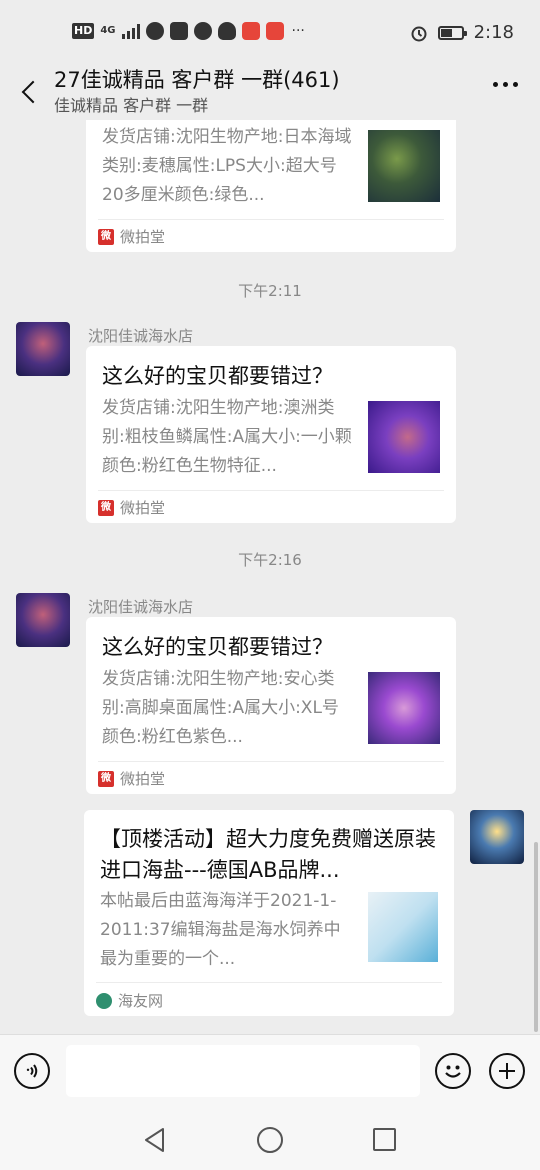 Image resolution: width=540 pixels, height=1170 pixels. I want to click on qq-notification-icon, so click(226, 31).